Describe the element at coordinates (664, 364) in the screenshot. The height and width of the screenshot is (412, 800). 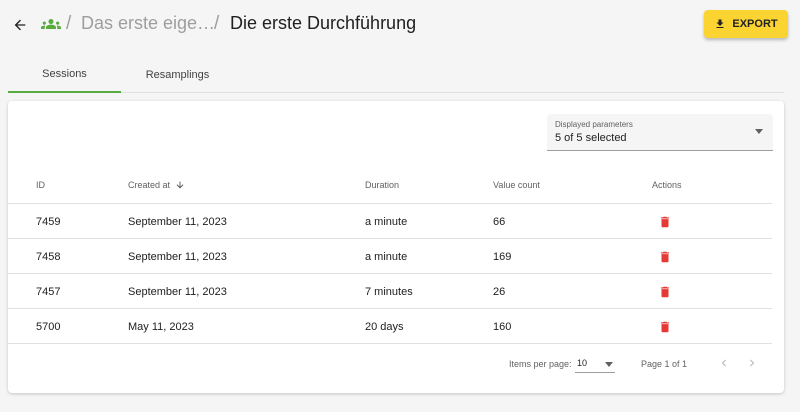
I see `page-range: Page 1 of 1` at that location.